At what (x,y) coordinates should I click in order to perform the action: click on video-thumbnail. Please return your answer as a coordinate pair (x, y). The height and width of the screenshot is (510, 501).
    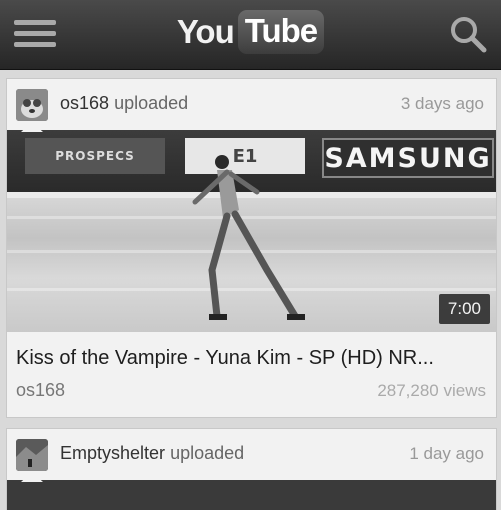
    Looking at the image, I should click on (251, 495).